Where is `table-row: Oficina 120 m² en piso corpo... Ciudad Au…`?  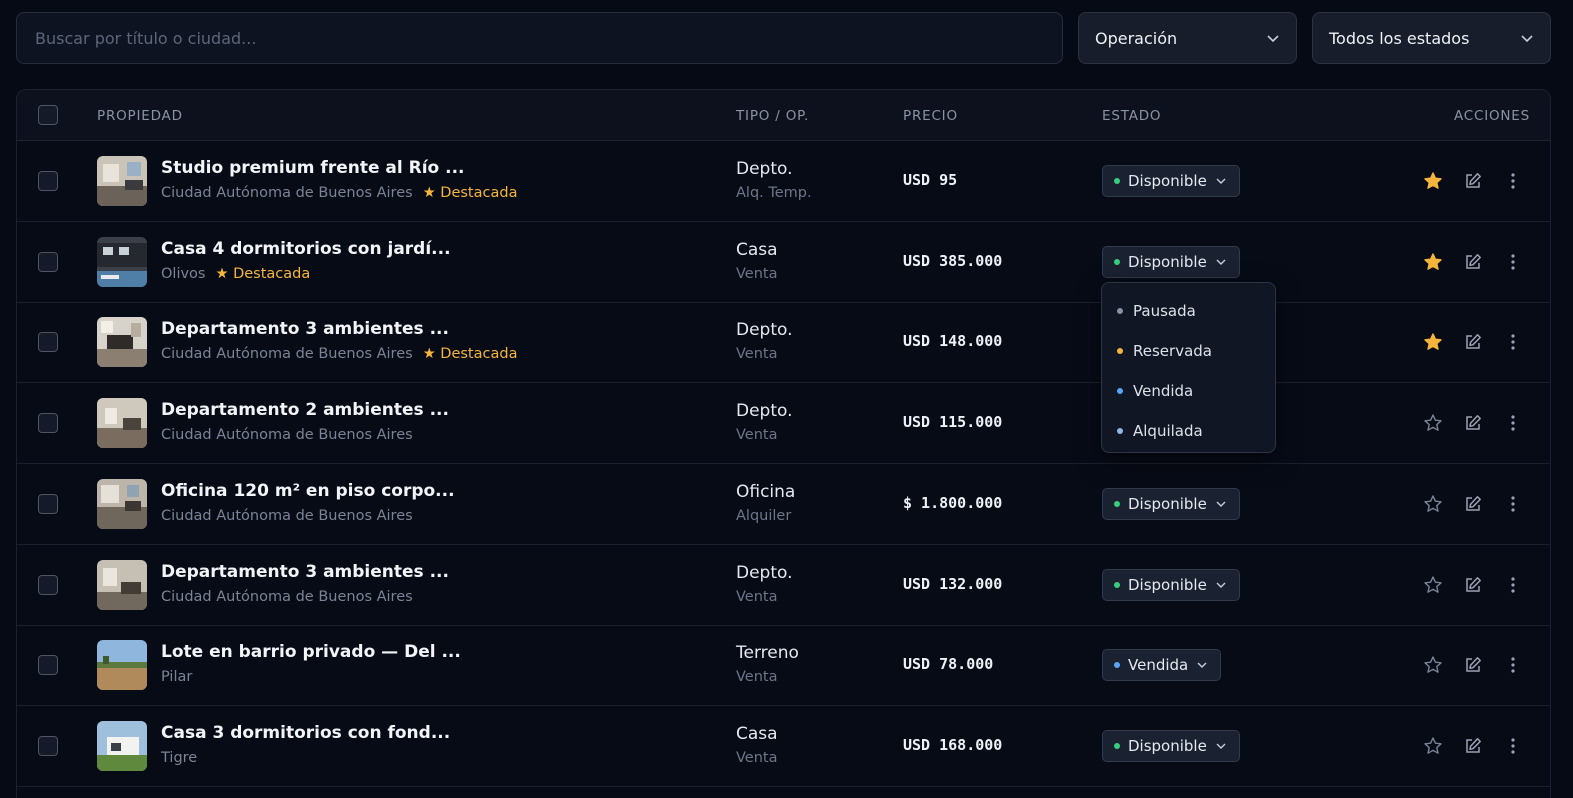
table-row: Oficina 120 m² en piso corpo... Ciudad Au… is located at coordinates (783, 504).